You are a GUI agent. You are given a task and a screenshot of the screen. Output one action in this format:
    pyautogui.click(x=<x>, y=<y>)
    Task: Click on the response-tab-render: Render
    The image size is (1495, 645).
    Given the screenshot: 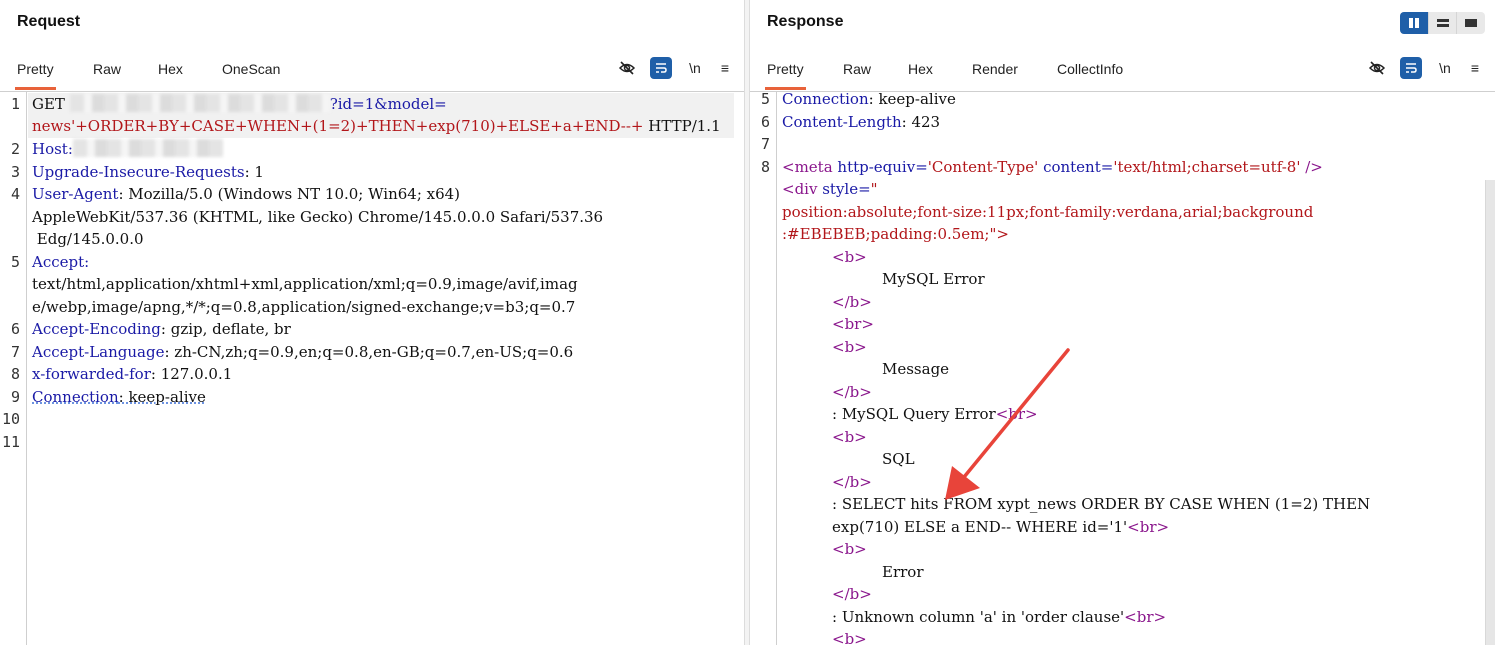 What is the action you would take?
    pyautogui.click(x=995, y=71)
    